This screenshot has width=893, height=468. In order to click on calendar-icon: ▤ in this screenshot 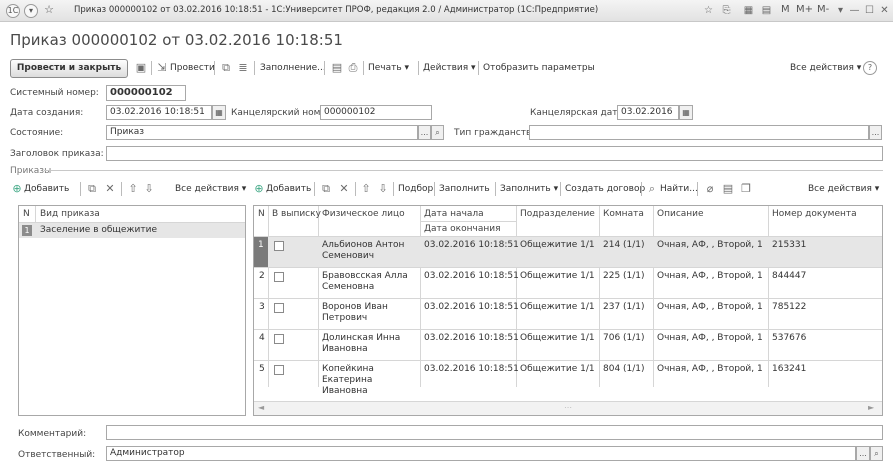, I will do `click(766, 10)`.